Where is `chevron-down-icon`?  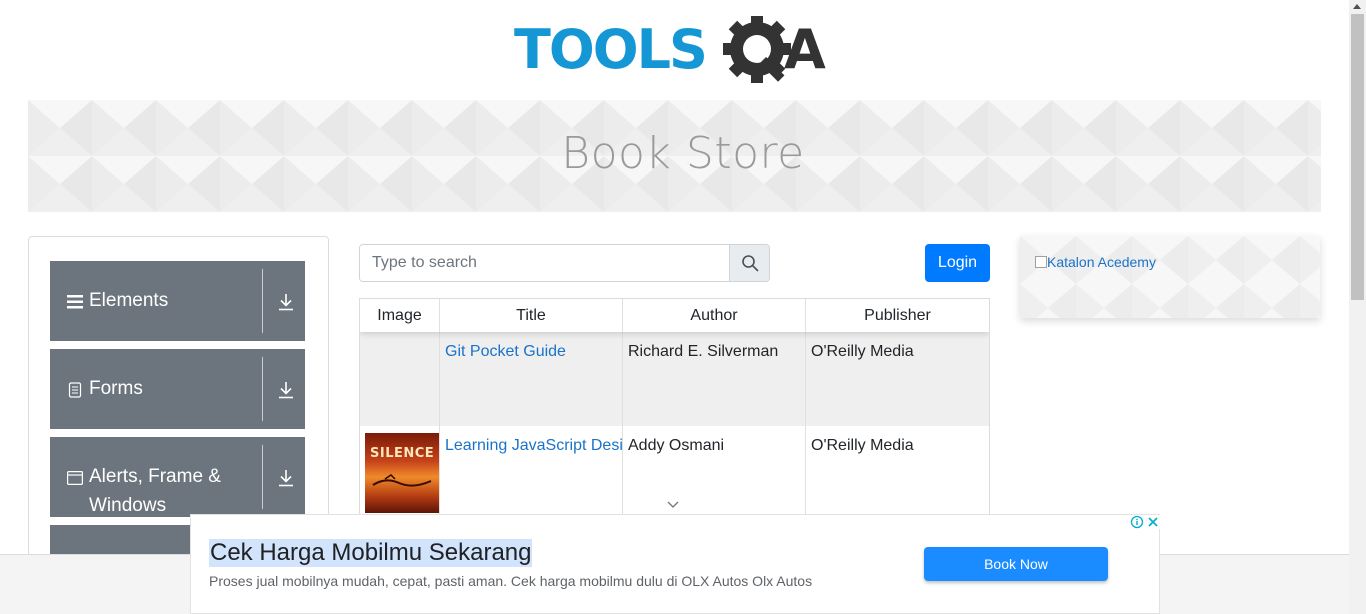 chevron-down-icon is located at coordinates (673, 505).